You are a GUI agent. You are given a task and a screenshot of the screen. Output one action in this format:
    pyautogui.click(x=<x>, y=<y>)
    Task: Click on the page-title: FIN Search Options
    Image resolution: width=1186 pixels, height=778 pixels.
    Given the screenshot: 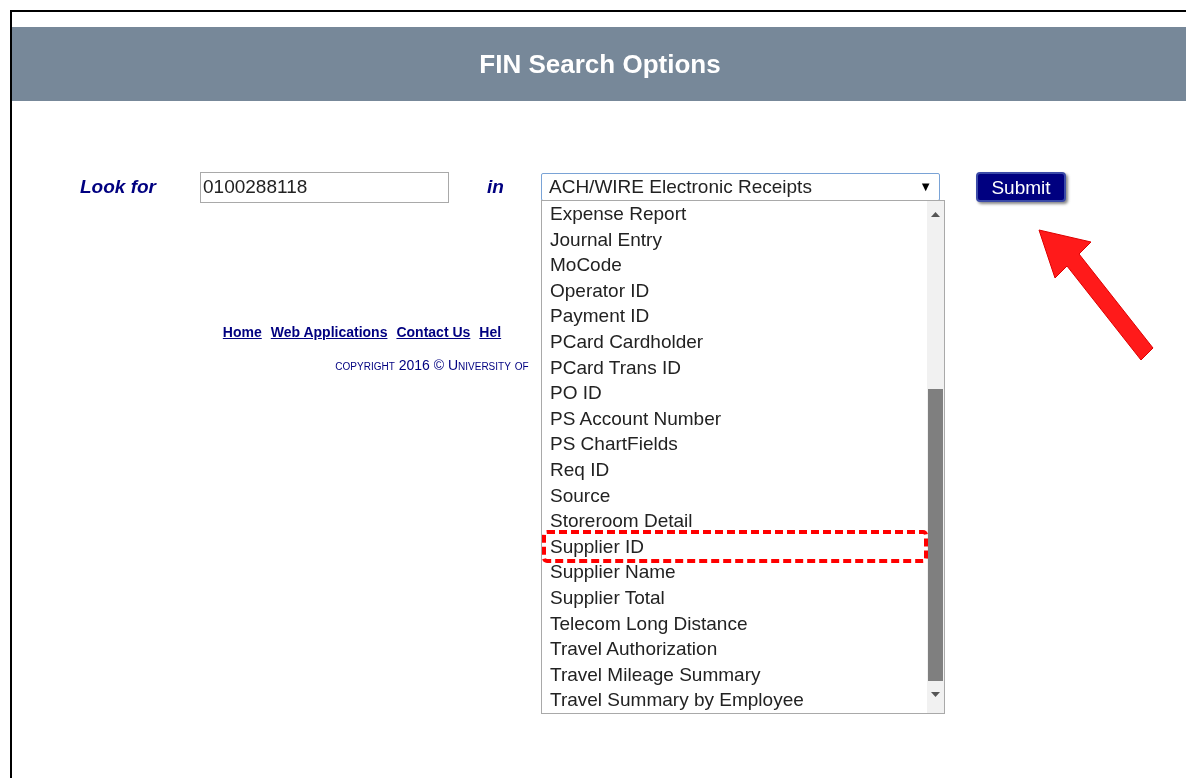 What is the action you would take?
    pyautogui.click(x=600, y=64)
    